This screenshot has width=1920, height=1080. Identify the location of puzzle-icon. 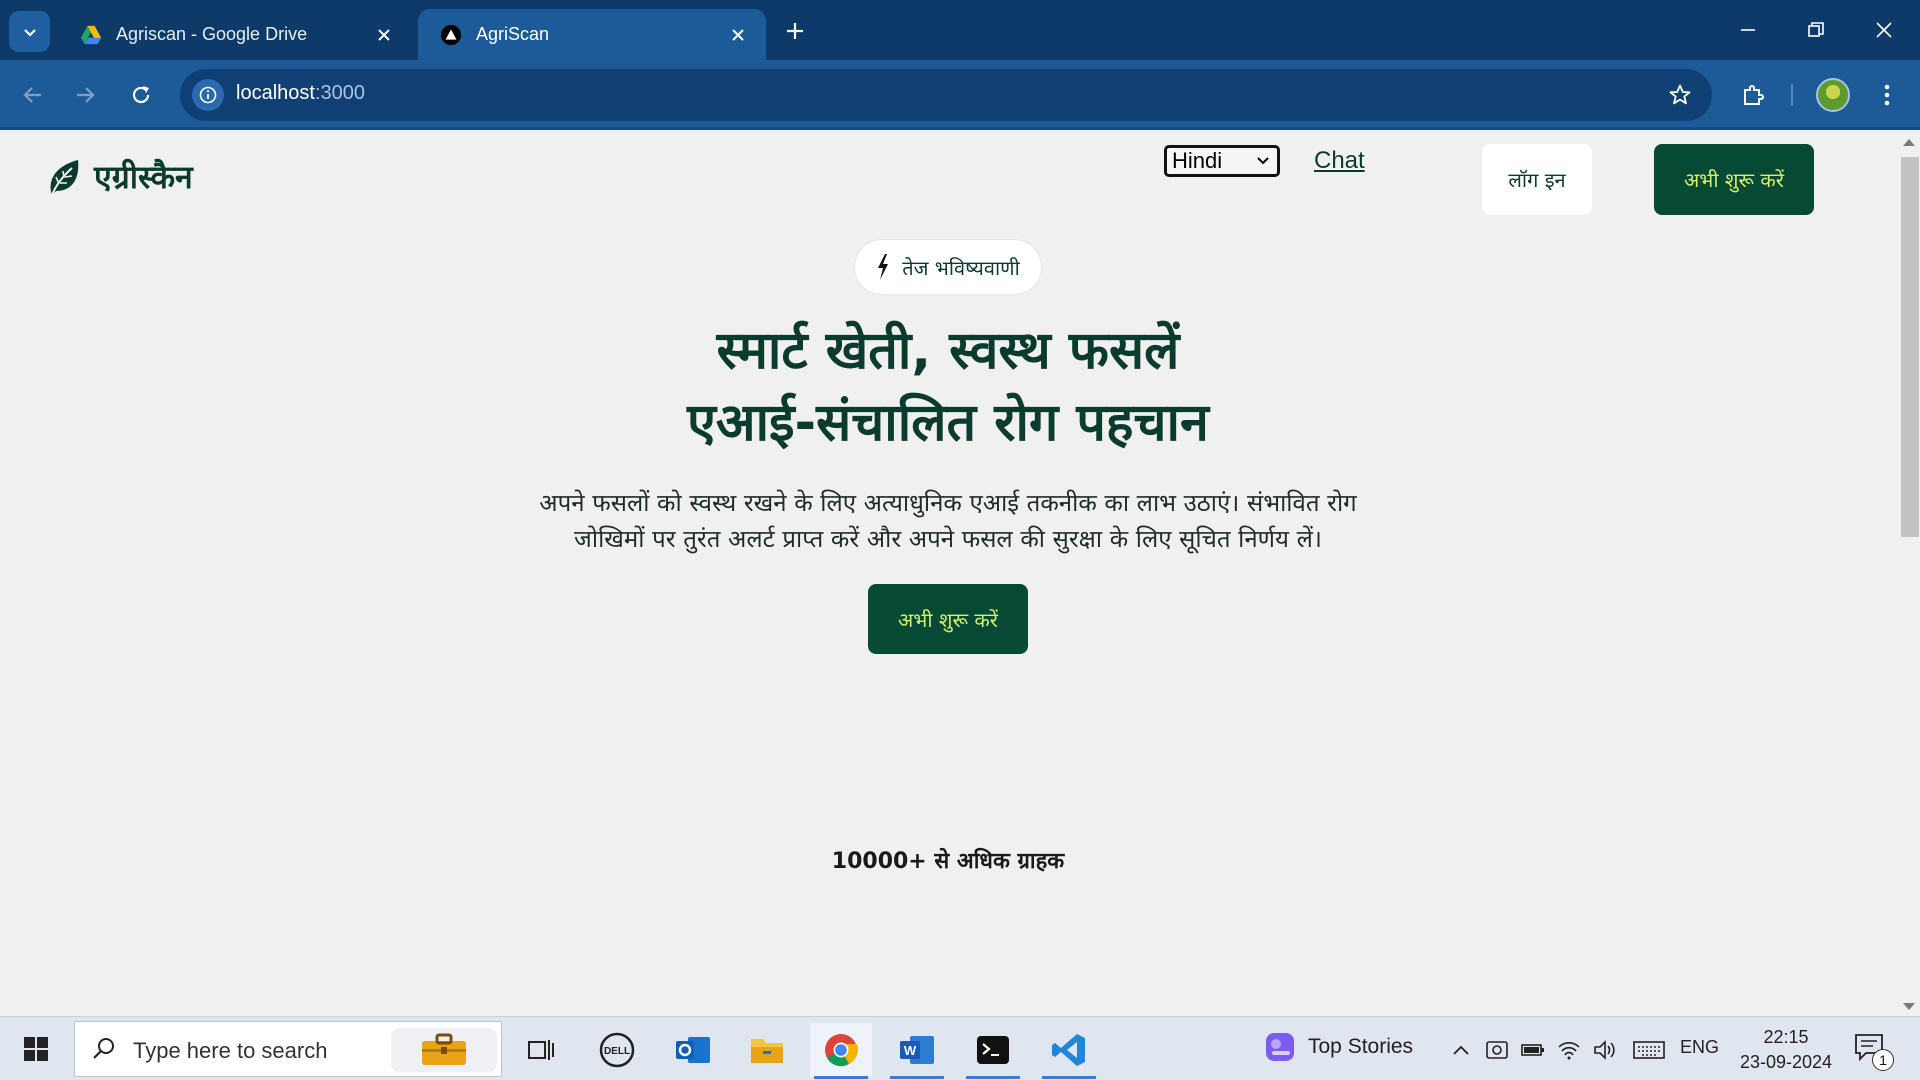
(1754, 95).